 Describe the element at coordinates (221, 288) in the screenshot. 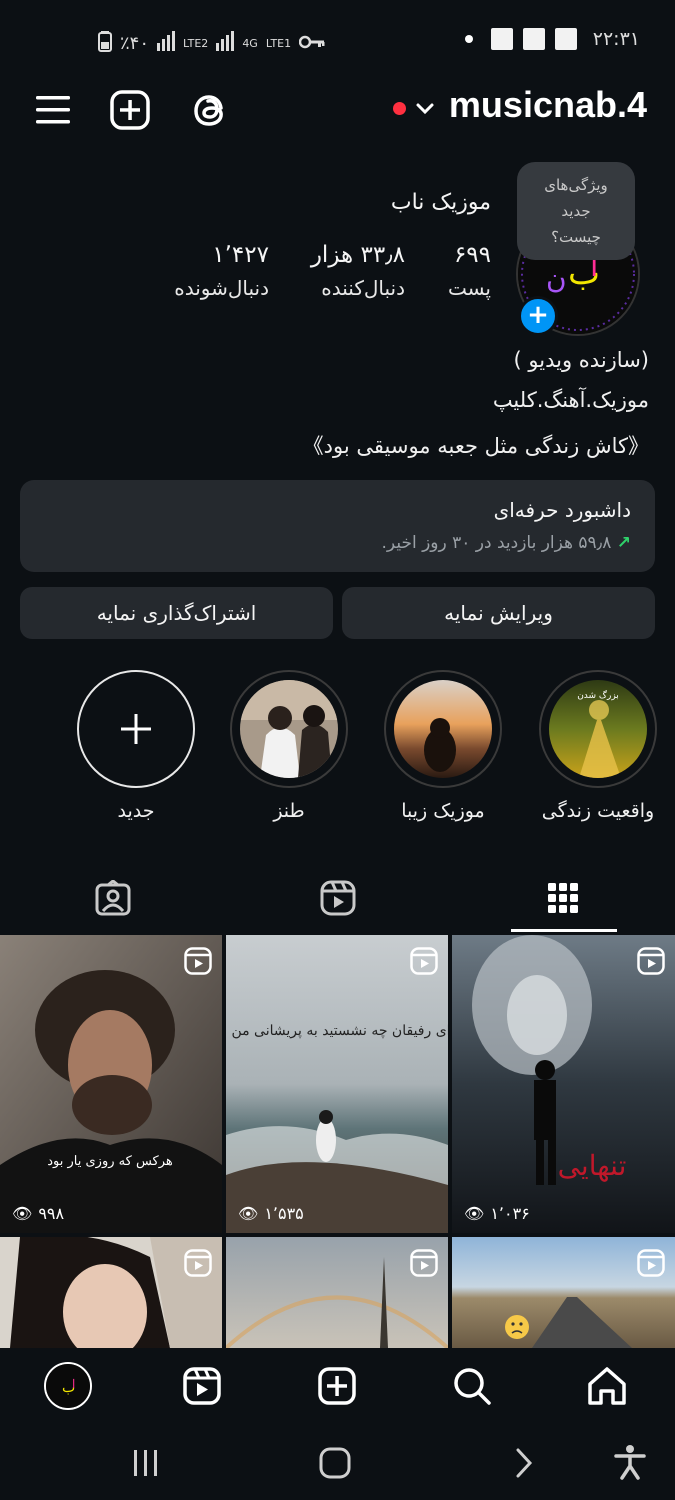

I see `stat-following-label: دنبال‌شونده` at that location.